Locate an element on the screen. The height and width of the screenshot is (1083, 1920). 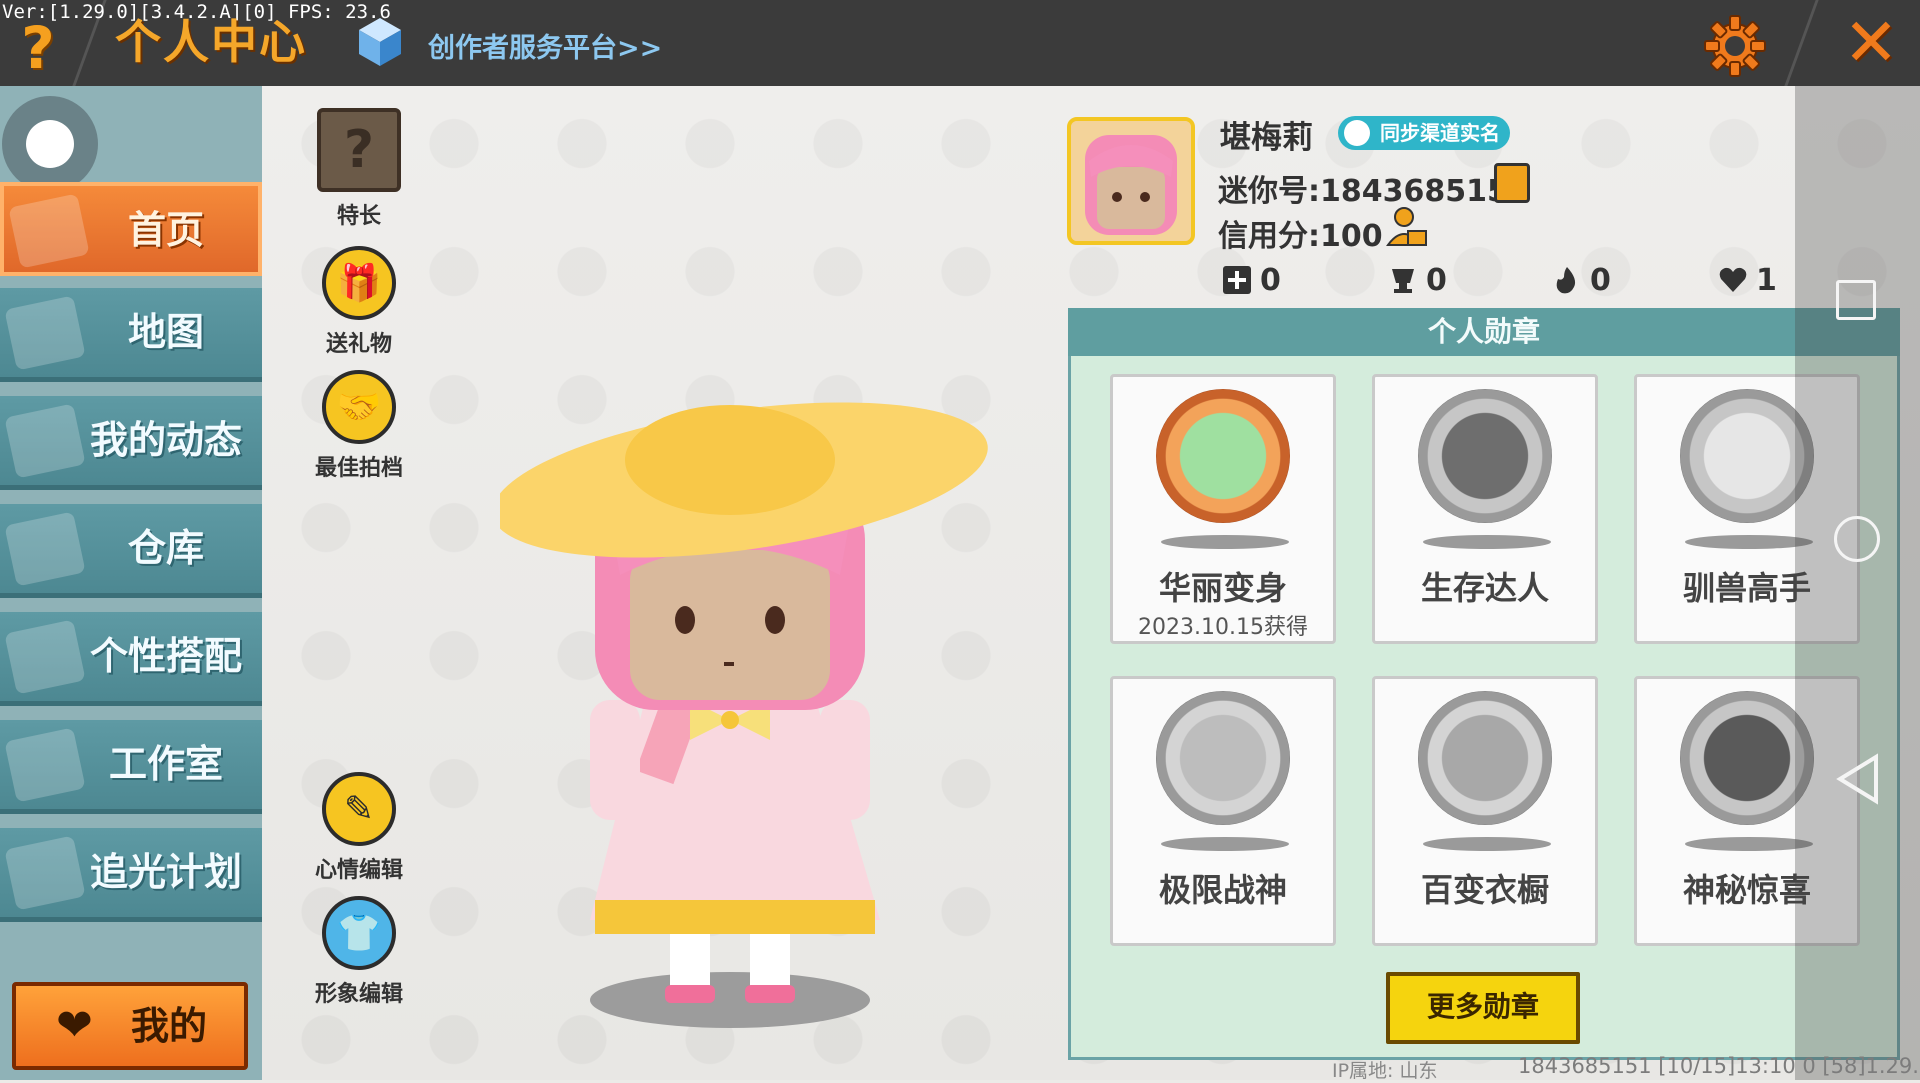
footer-info: 1843685151 [10/15]13:10 0 [58]1.29.0 is located at coordinates (1719, 1066).